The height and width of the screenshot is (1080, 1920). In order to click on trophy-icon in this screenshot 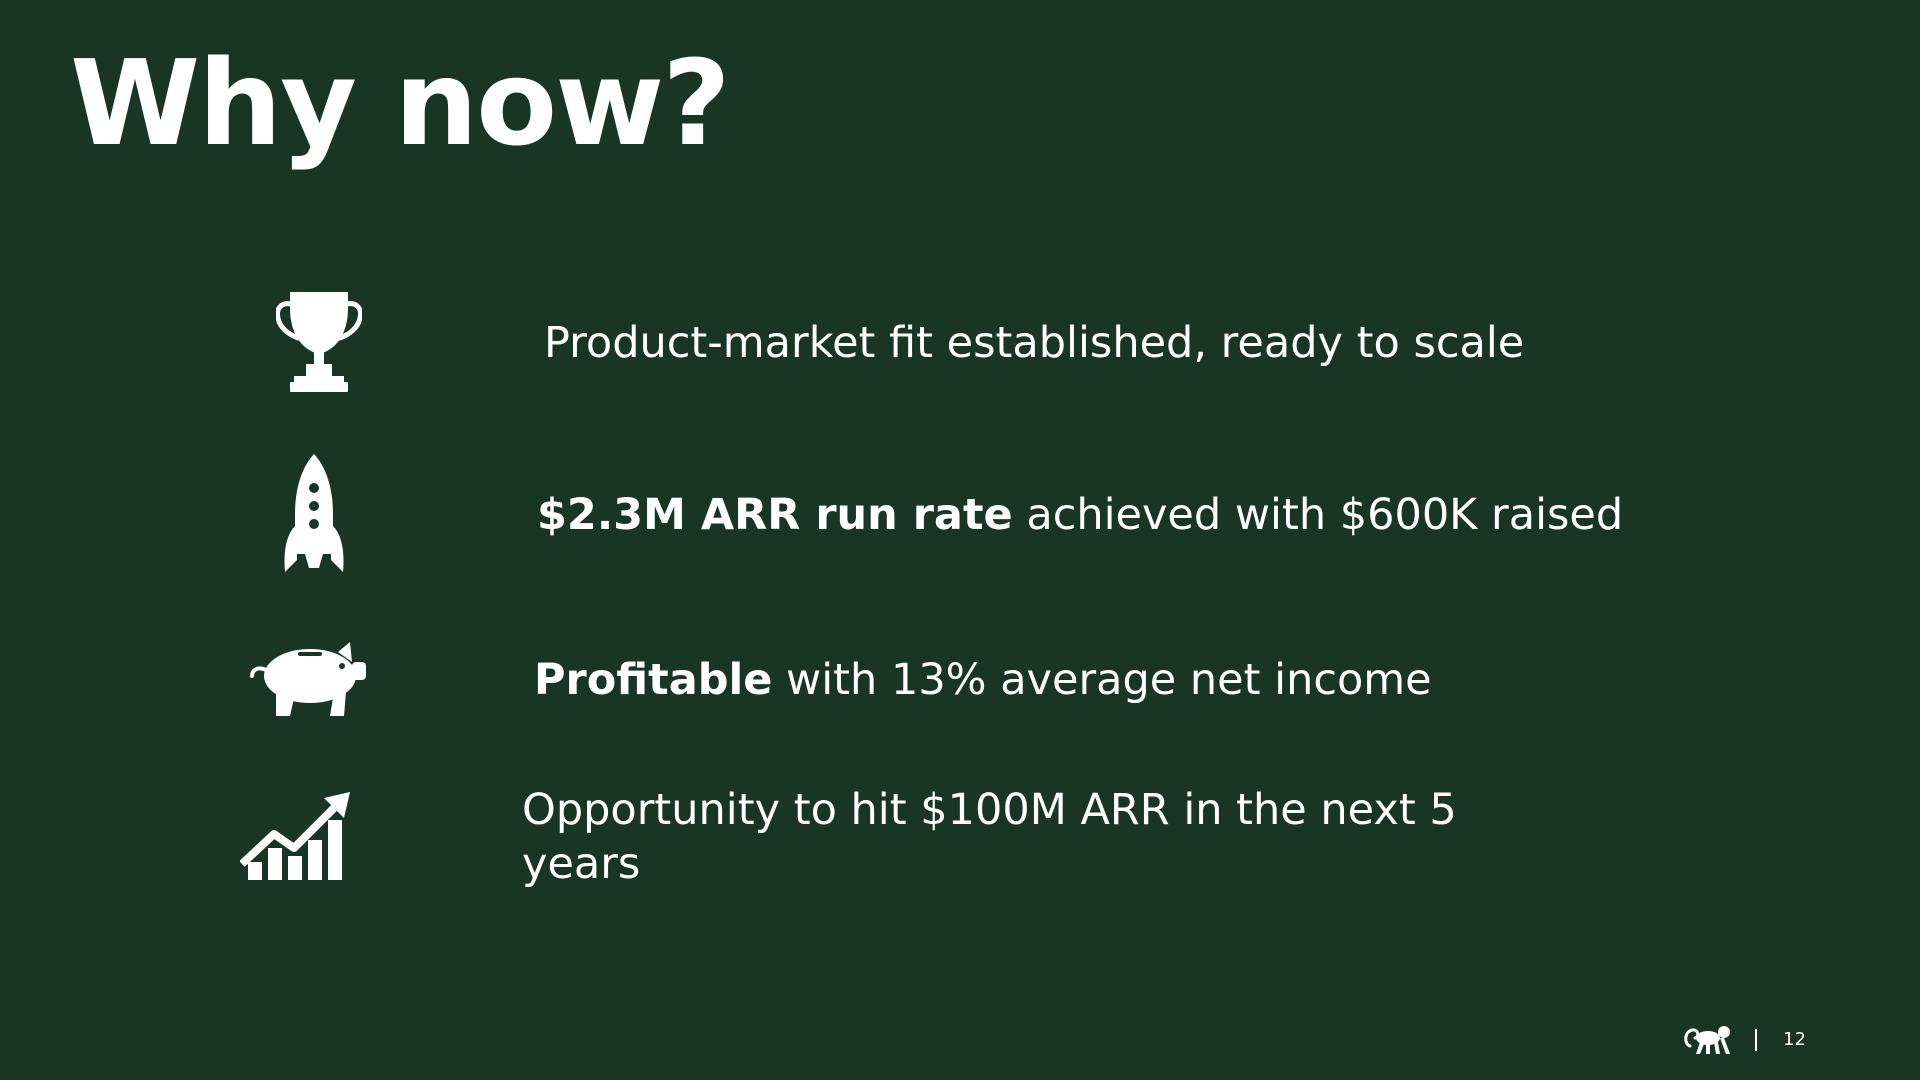, I will do `click(319, 342)`.